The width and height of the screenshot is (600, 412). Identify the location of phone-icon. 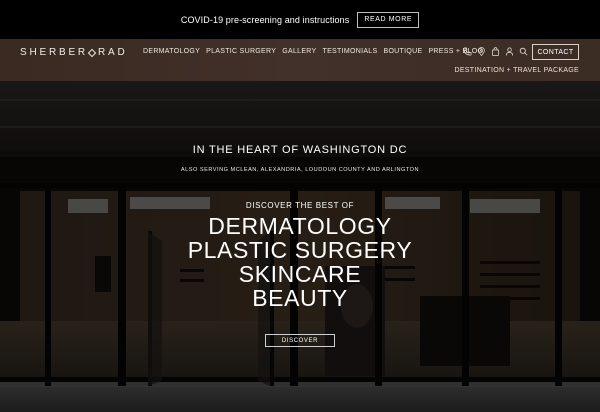
(467, 51).